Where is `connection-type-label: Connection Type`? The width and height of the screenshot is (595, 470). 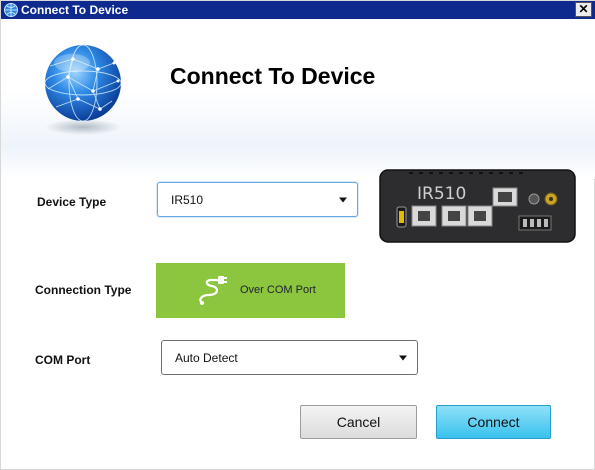 connection-type-label: Connection Type is located at coordinates (83, 290).